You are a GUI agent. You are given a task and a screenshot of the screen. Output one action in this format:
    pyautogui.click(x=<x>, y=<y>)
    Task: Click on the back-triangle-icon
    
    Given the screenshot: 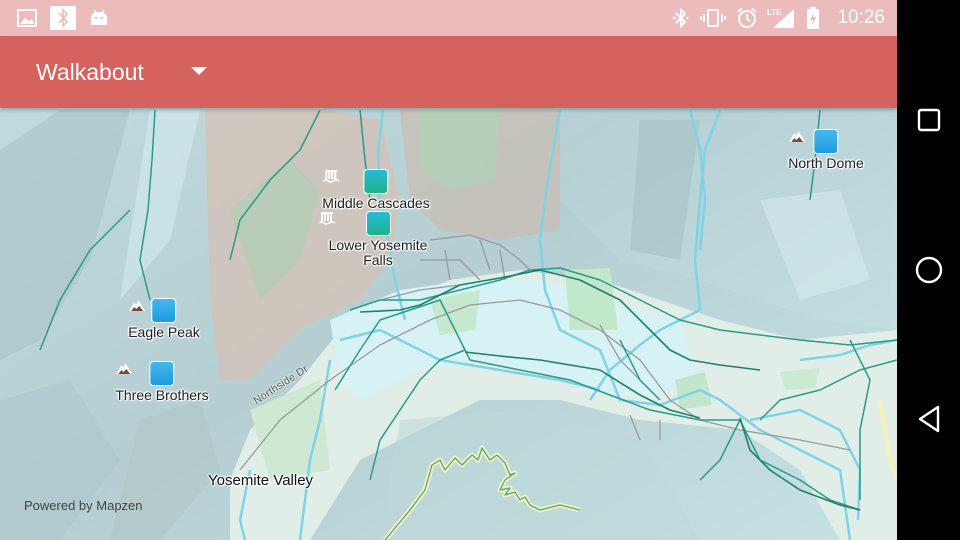 What is the action you would take?
    pyautogui.click(x=929, y=419)
    